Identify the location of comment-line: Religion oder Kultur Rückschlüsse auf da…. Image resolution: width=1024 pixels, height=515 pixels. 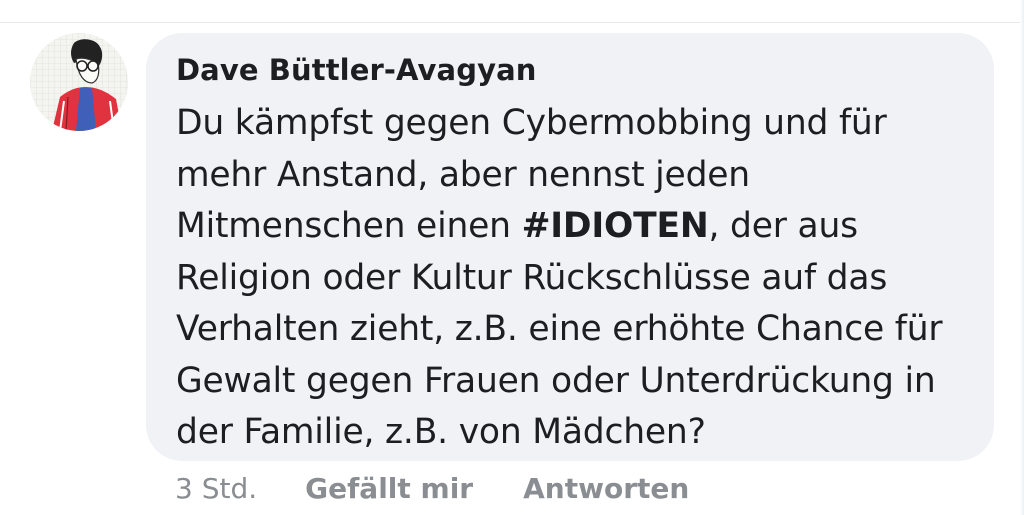
(532, 277).